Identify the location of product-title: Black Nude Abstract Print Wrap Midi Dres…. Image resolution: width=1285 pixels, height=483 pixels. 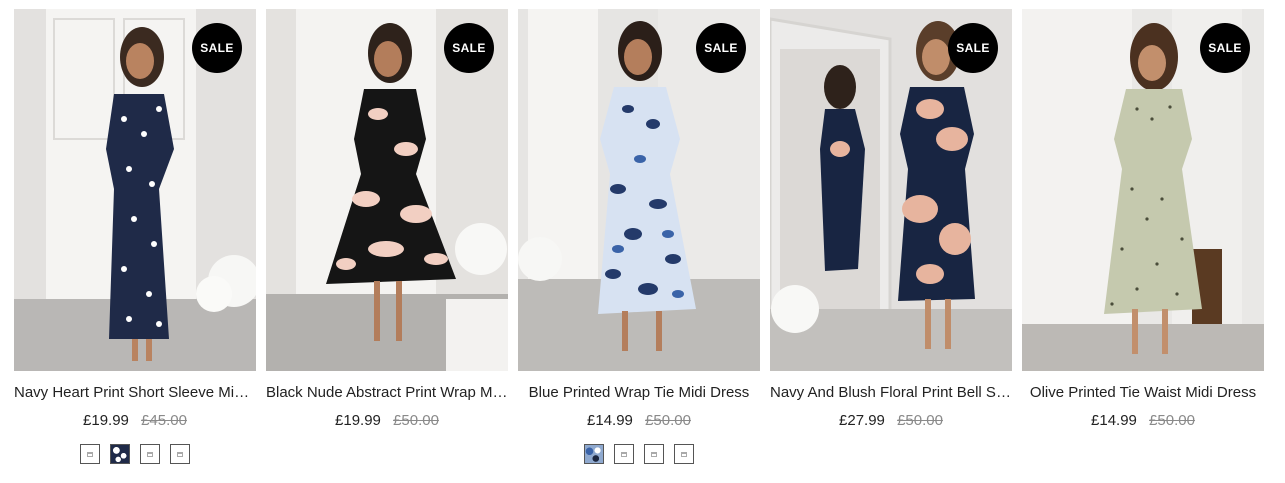
(387, 393).